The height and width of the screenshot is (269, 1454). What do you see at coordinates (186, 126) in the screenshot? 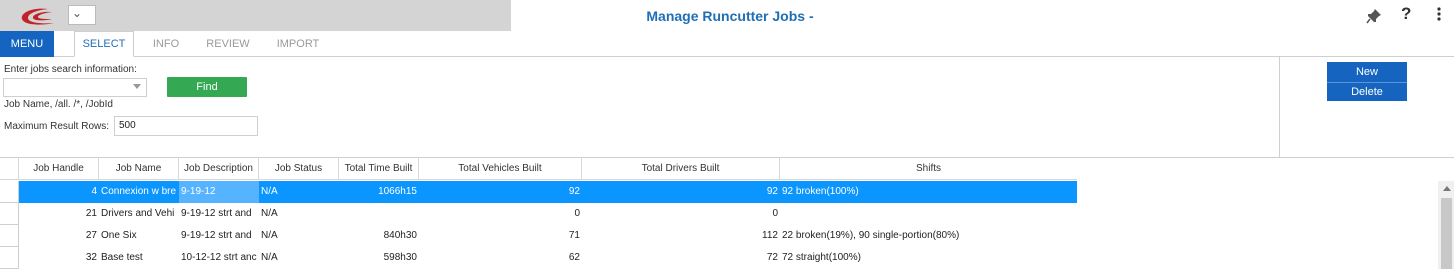
I see `max-rows-input: 500` at bounding box center [186, 126].